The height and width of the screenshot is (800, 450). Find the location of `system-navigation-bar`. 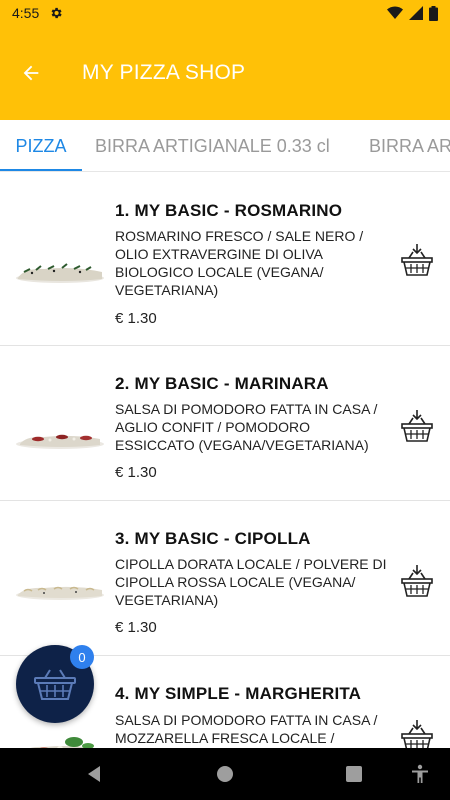

system-navigation-bar is located at coordinates (225, 774).